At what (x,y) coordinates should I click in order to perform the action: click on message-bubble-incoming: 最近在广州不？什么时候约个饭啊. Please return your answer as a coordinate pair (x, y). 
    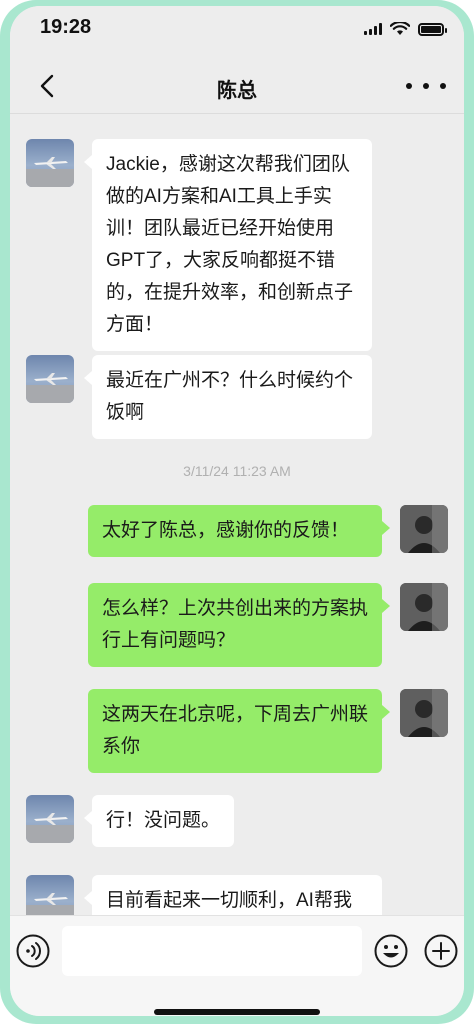
    Looking at the image, I should click on (228, 397).